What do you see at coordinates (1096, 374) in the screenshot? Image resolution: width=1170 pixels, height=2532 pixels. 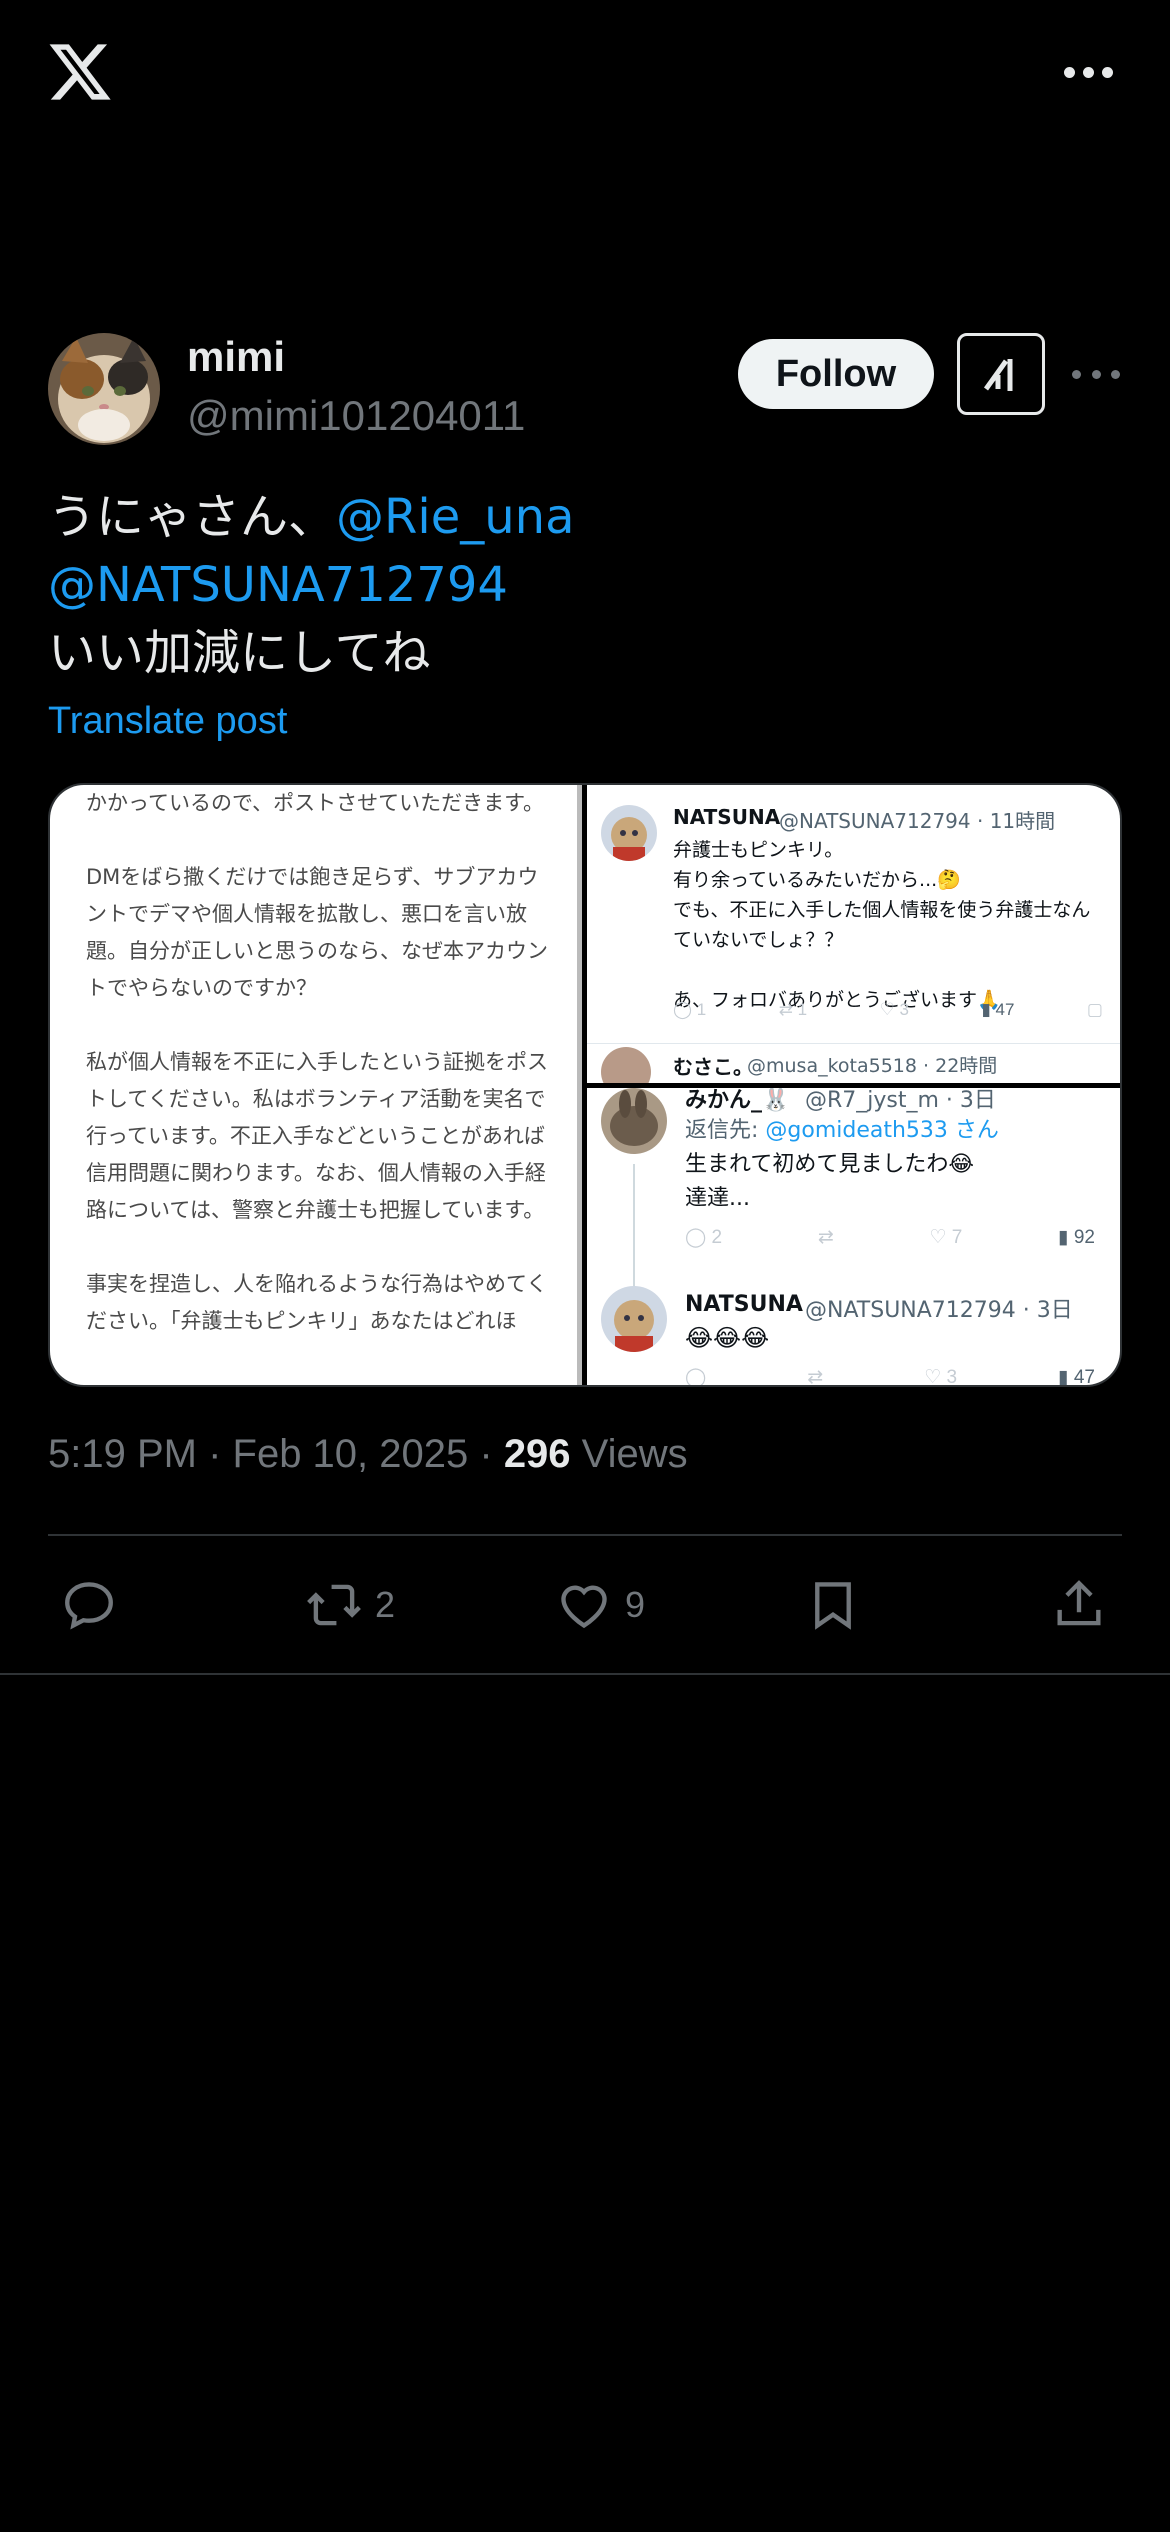 I see `more-options-icon` at bounding box center [1096, 374].